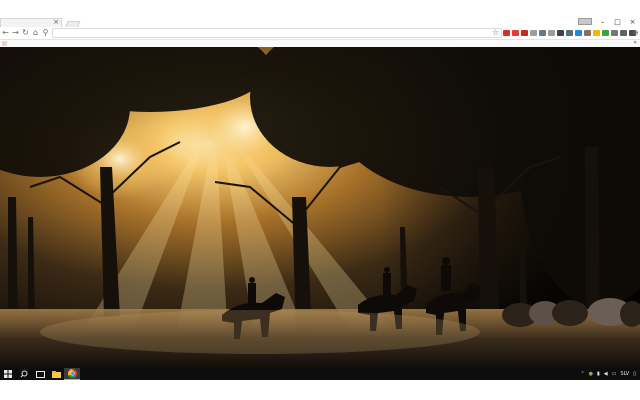 The image size is (640, 400). What do you see at coordinates (624, 374) in the screenshot?
I see `language-indicator: SLV` at bounding box center [624, 374].